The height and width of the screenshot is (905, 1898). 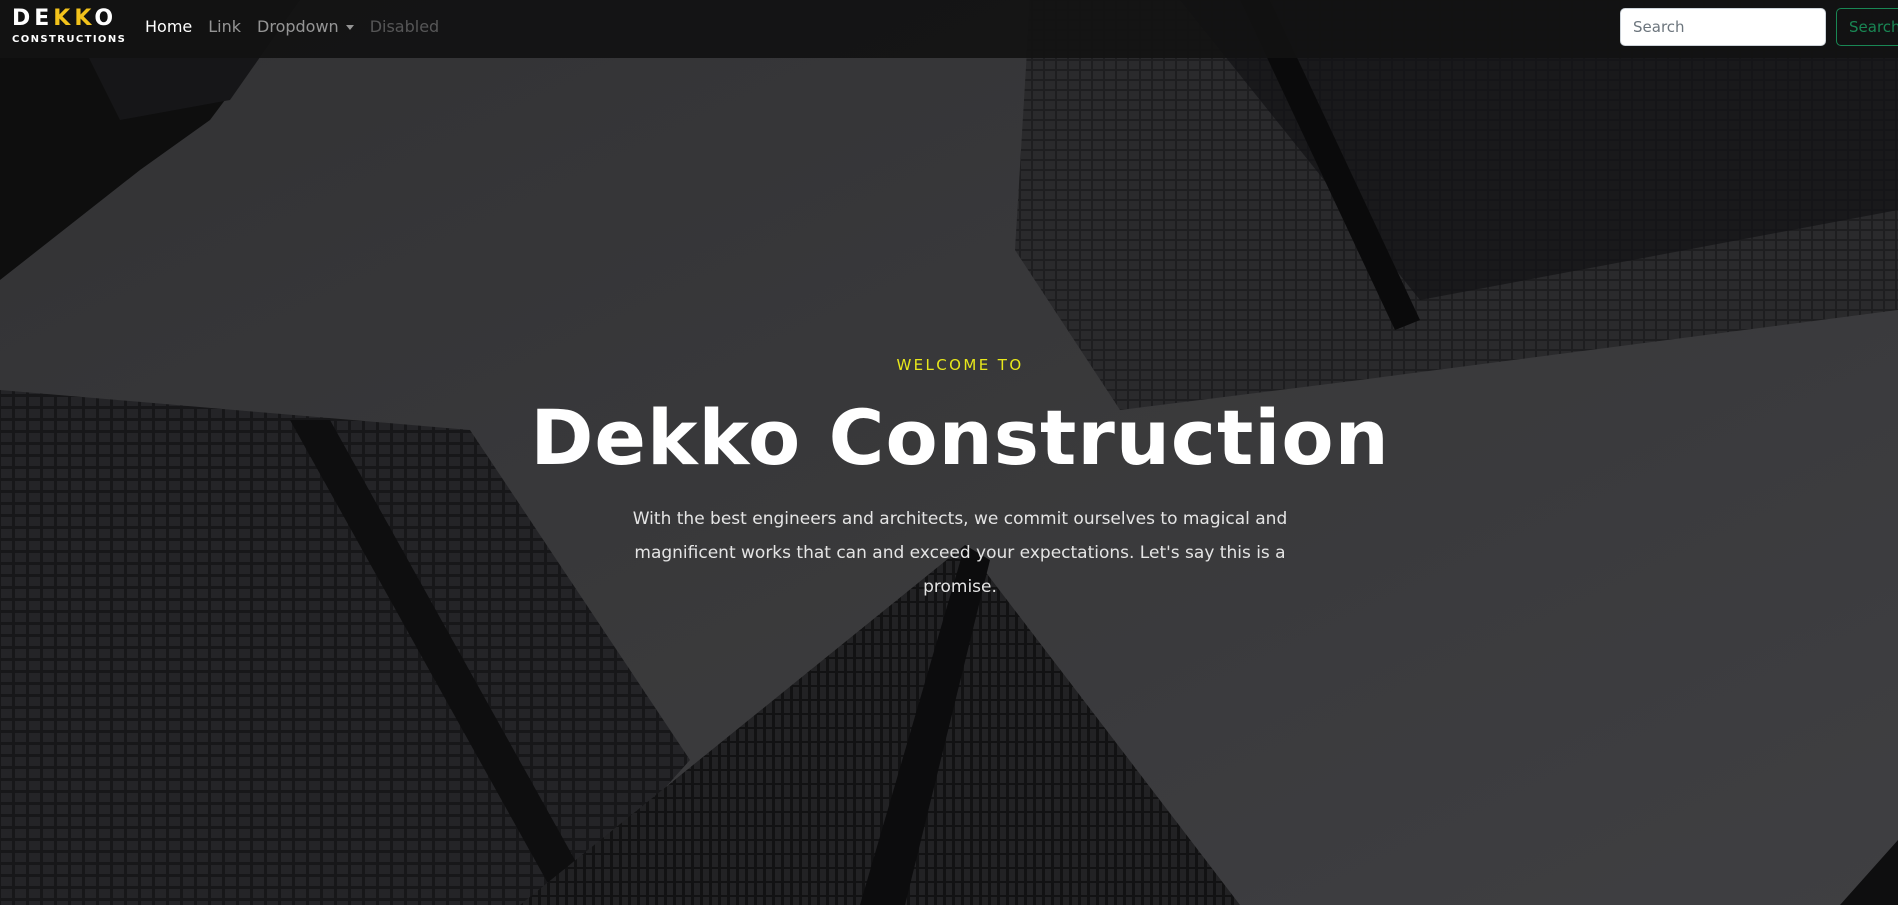 What do you see at coordinates (349, 27) in the screenshot?
I see `caret-down-icon` at bounding box center [349, 27].